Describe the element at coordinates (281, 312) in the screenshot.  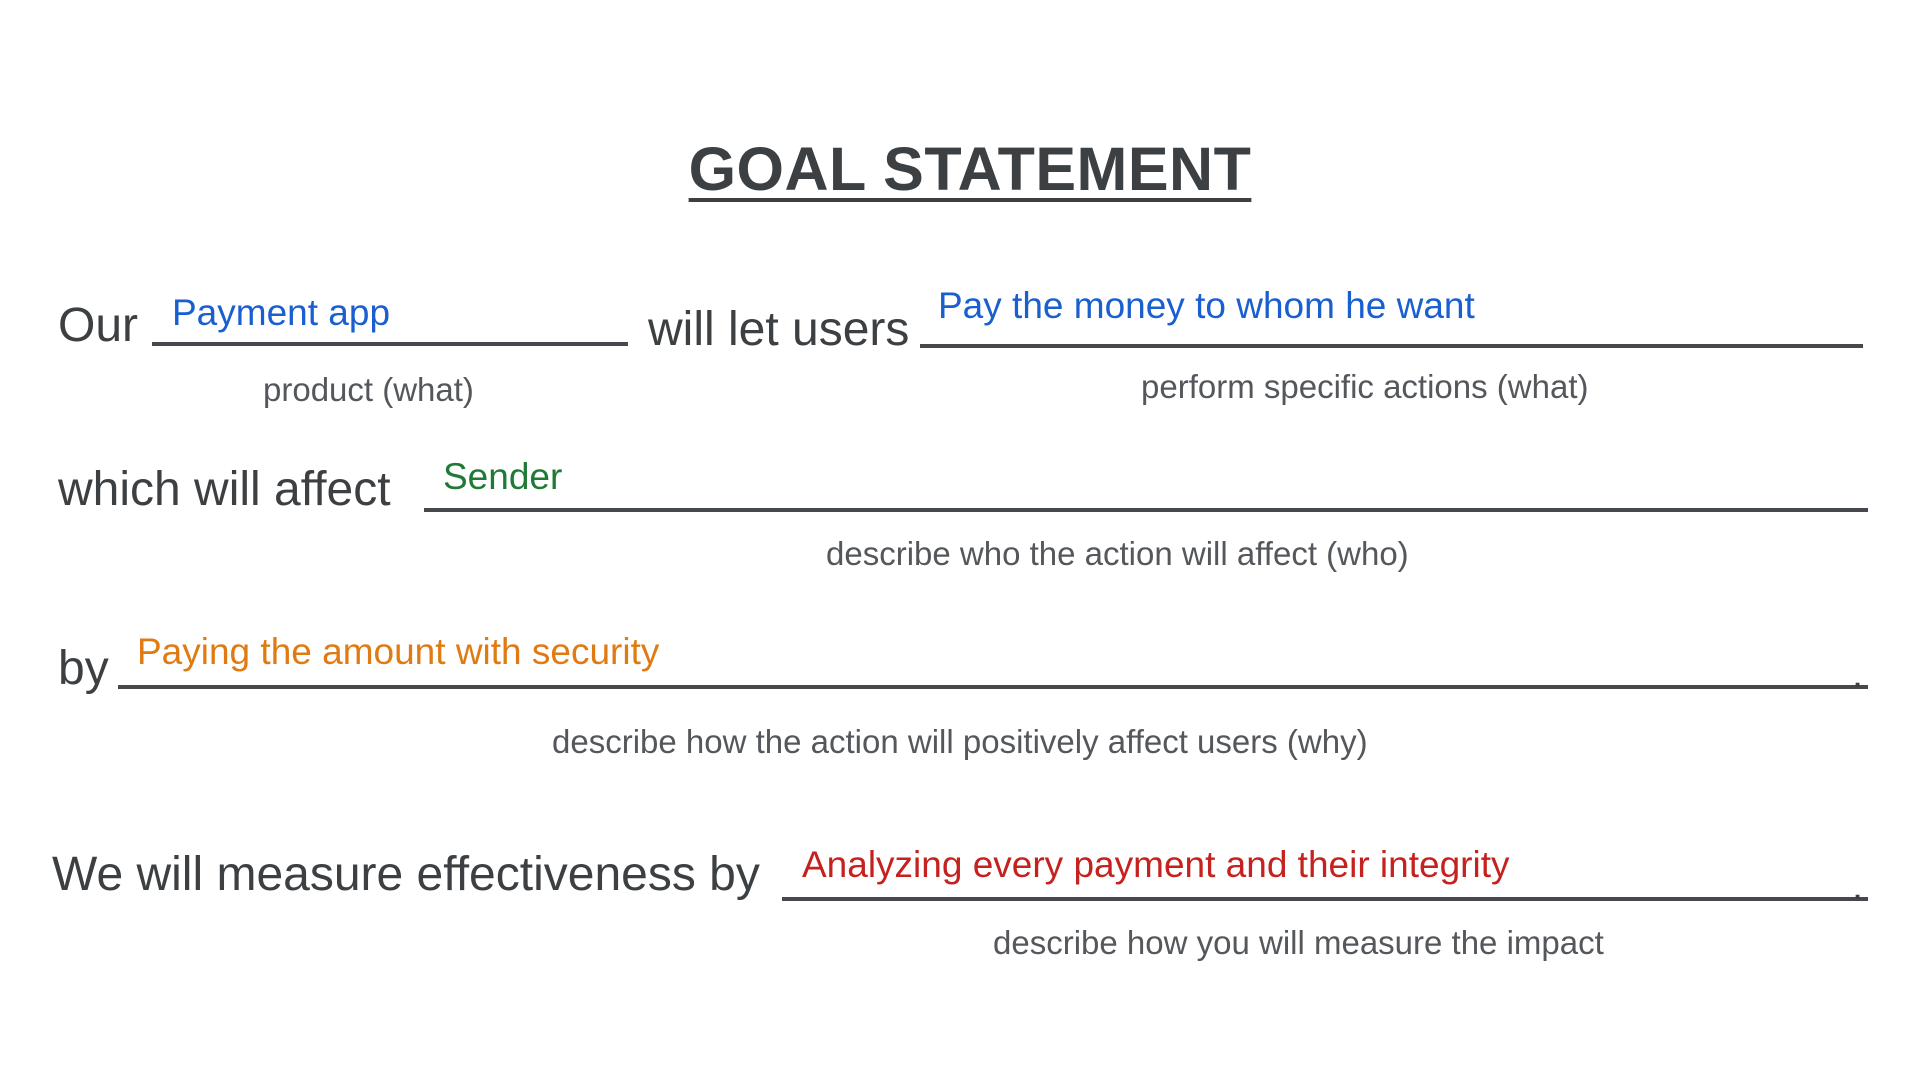
I see `product-input: Payment app` at that location.